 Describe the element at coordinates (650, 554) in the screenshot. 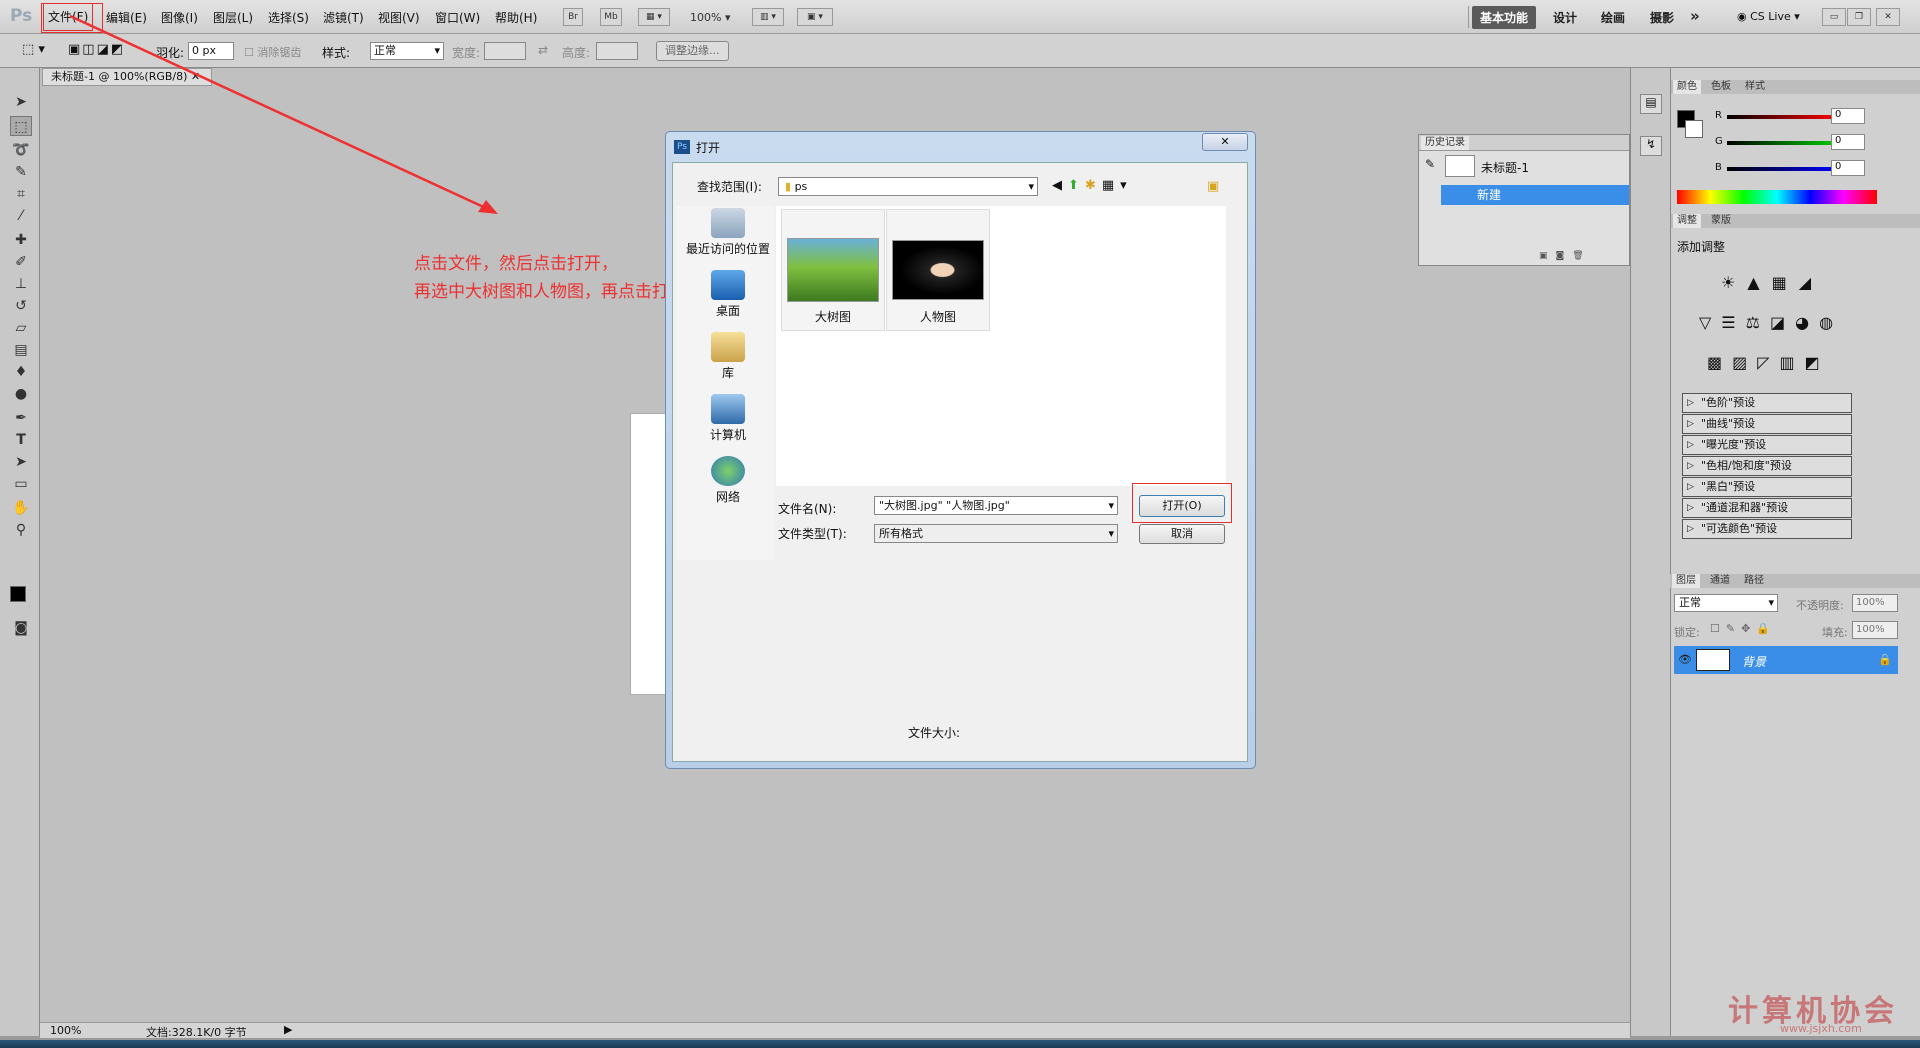

I see `canvas` at that location.